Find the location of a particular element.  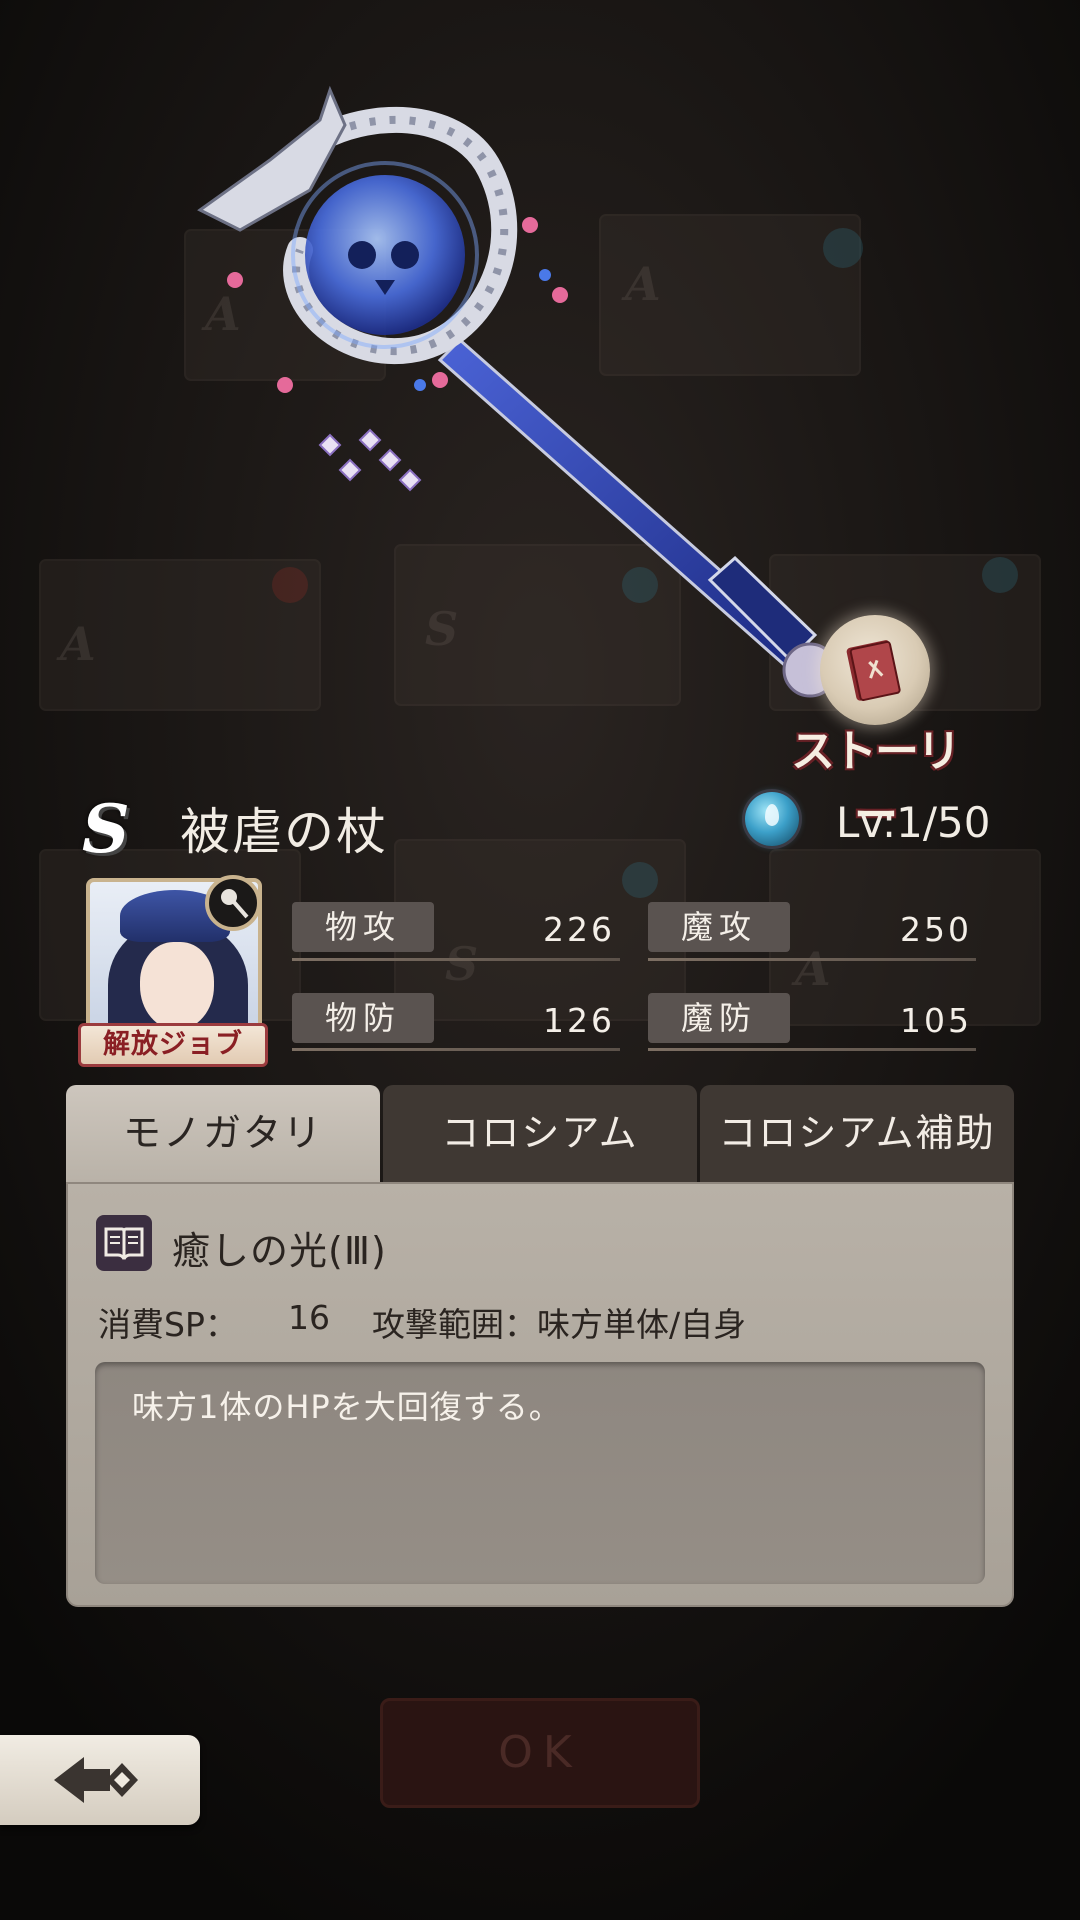

attack-range: 攻撃範囲：味方単体/自身 is located at coordinates (559, 1324).